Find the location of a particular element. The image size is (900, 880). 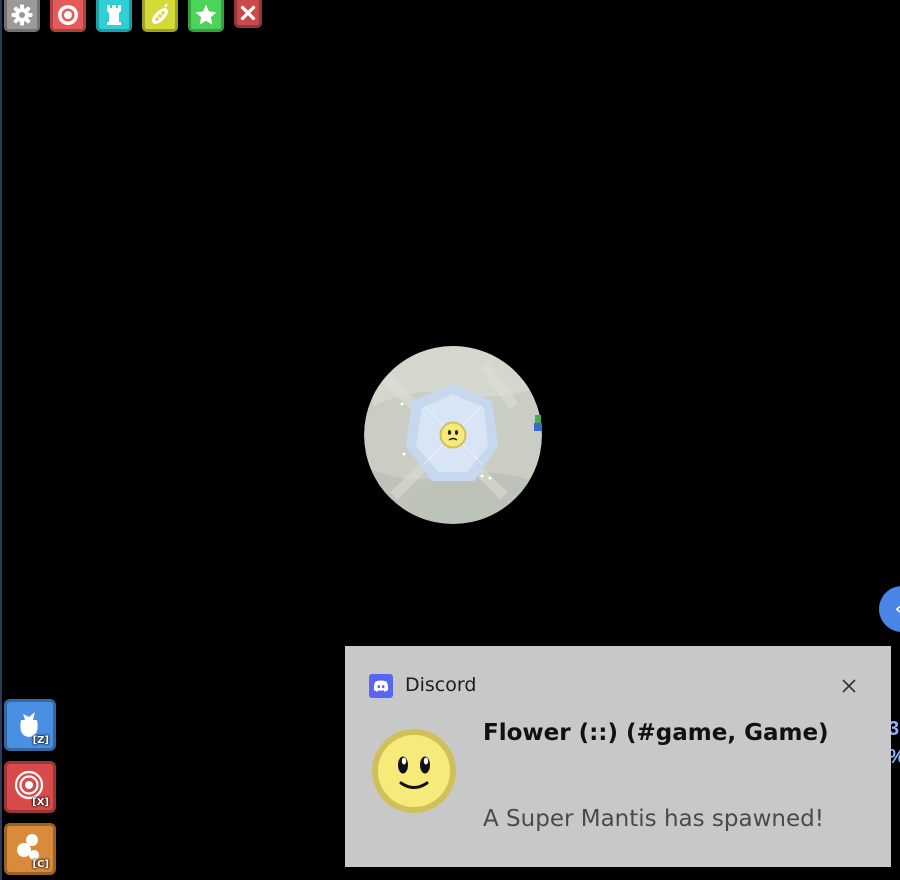

right-toggle-glyph: « is located at coordinates (897, 608).